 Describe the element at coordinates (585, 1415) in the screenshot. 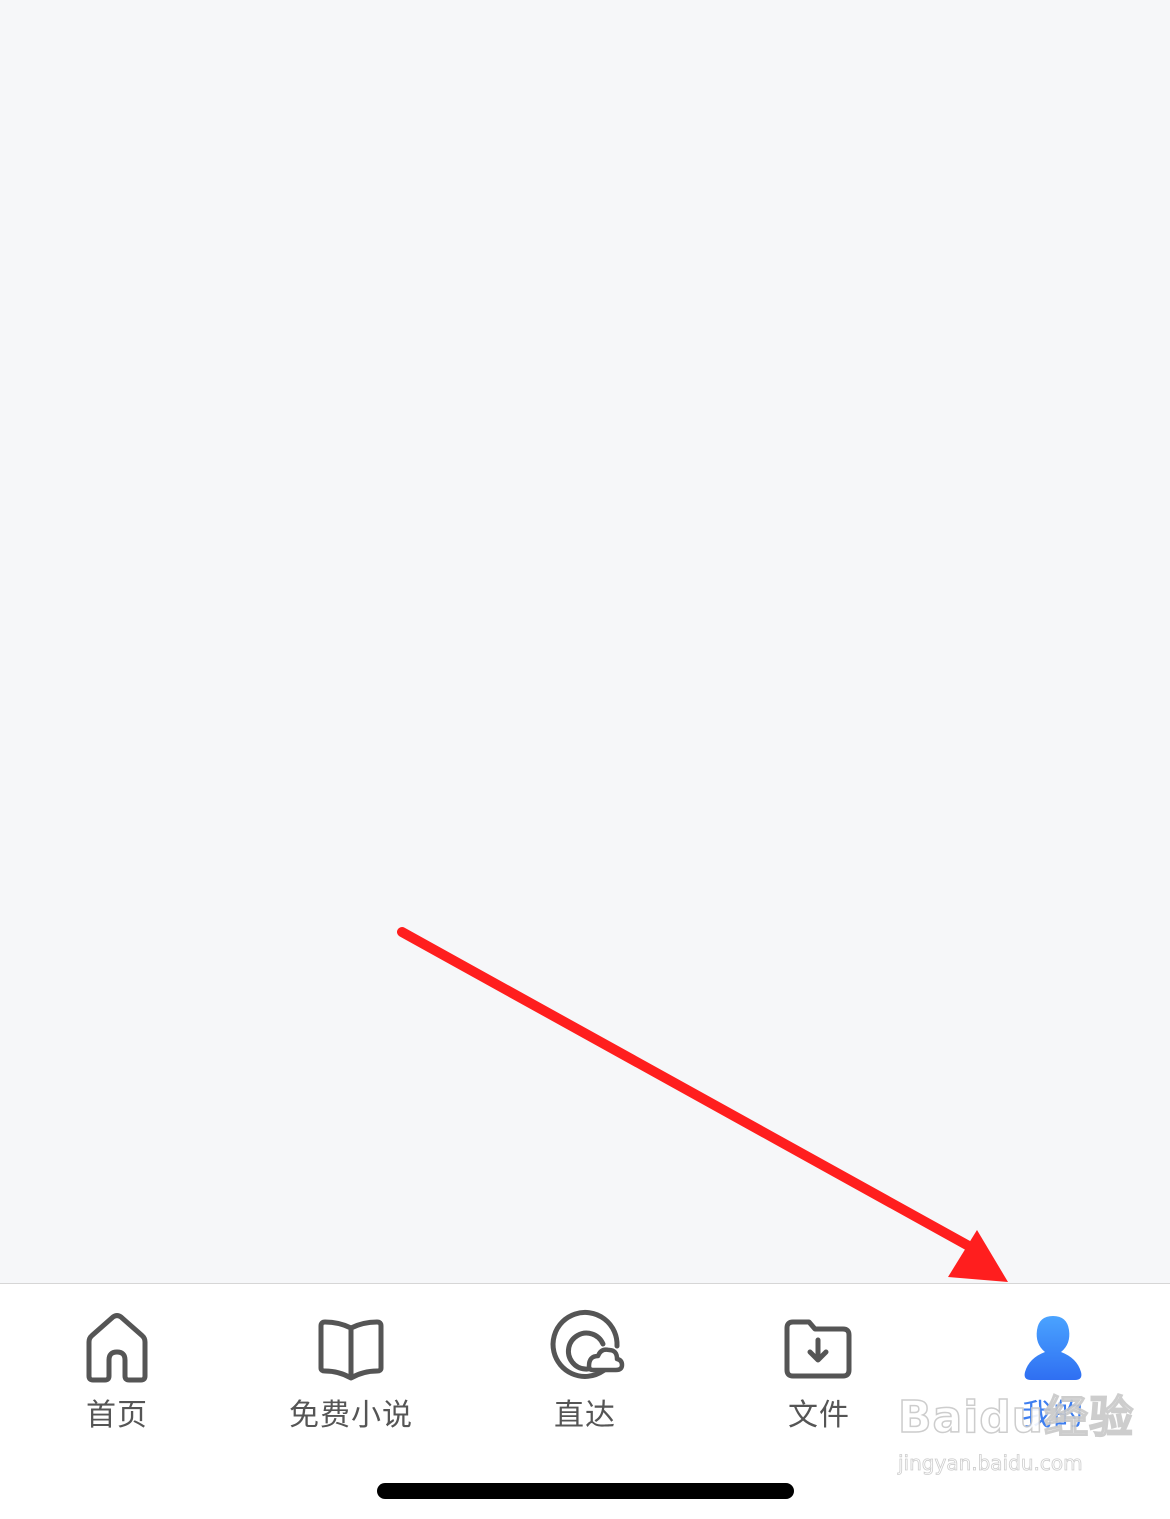

I see `tab-direct-access-label: 直达` at that location.